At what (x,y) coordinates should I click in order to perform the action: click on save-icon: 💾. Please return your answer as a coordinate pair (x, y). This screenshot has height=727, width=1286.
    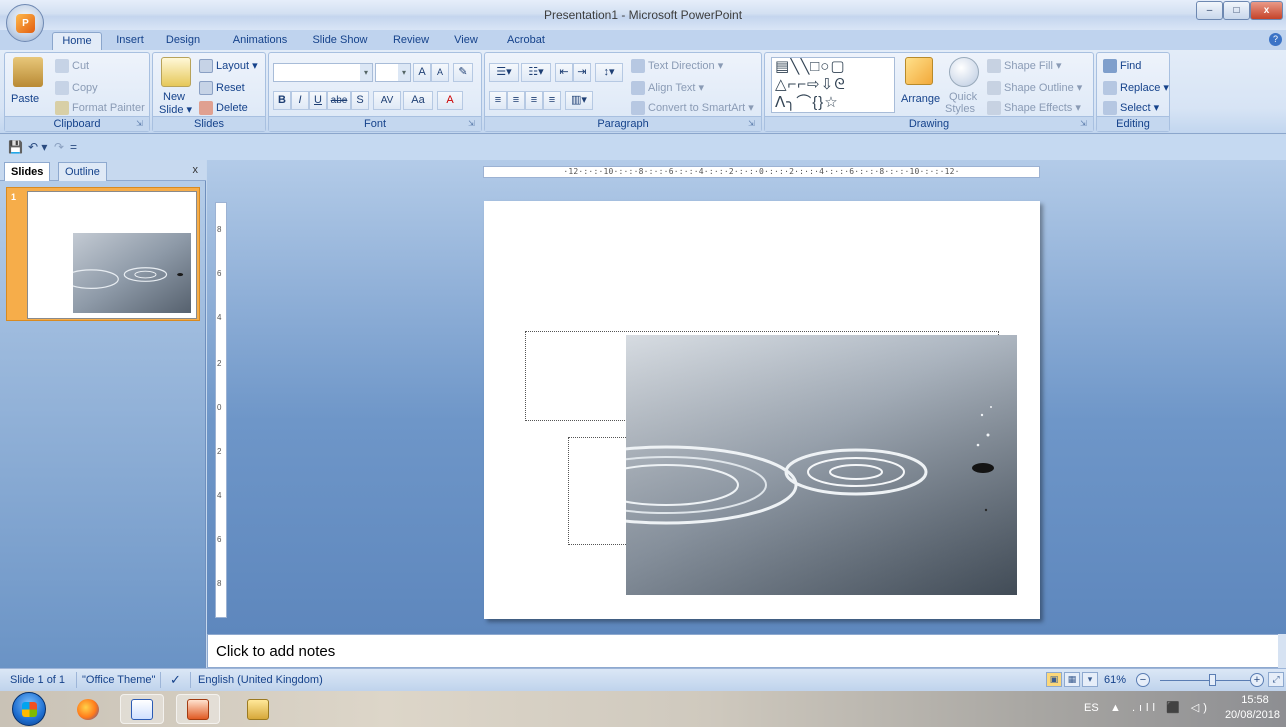
    Looking at the image, I should click on (15, 147).